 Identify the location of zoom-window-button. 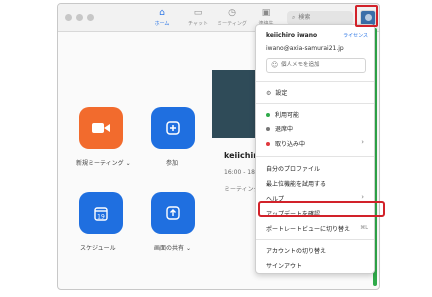
(90, 17).